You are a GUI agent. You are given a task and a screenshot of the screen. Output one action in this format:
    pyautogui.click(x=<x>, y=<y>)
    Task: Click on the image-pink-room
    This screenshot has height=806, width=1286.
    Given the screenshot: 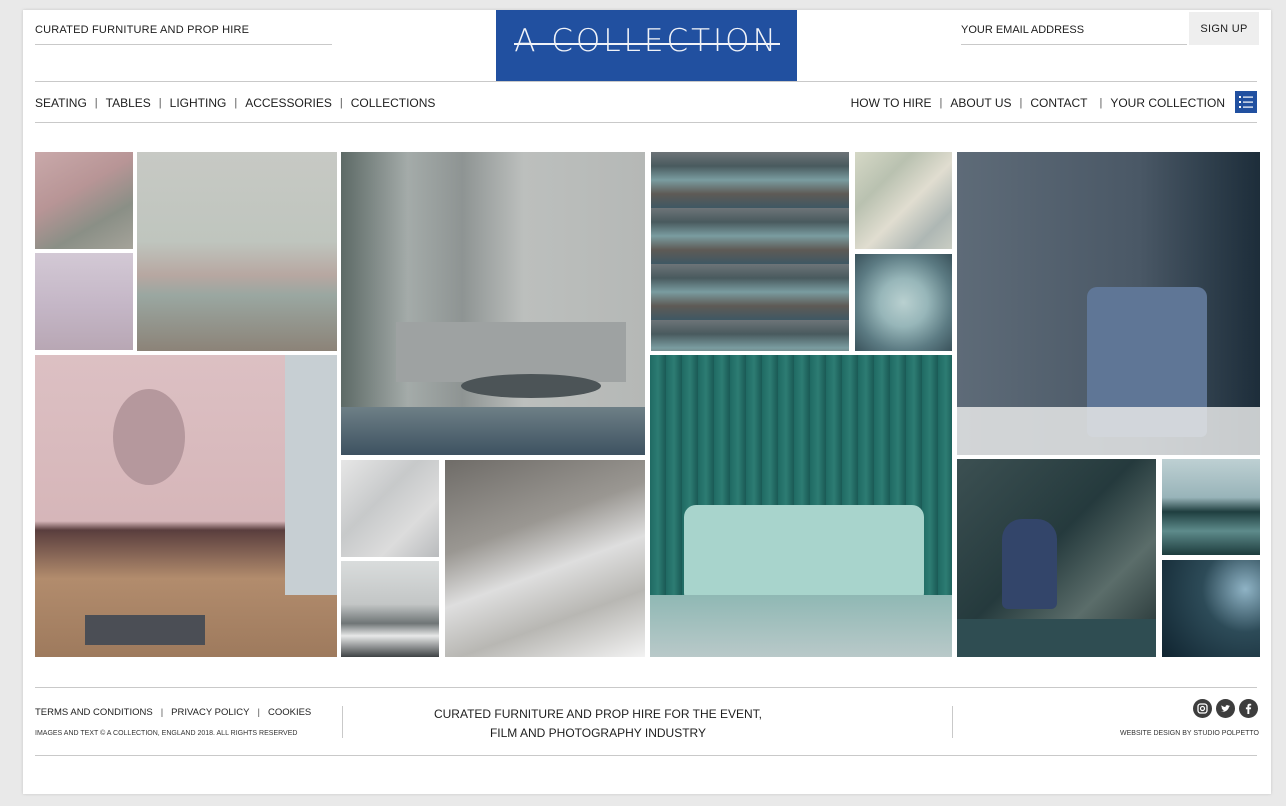 What is the action you would take?
    pyautogui.click(x=186, y=506)
    